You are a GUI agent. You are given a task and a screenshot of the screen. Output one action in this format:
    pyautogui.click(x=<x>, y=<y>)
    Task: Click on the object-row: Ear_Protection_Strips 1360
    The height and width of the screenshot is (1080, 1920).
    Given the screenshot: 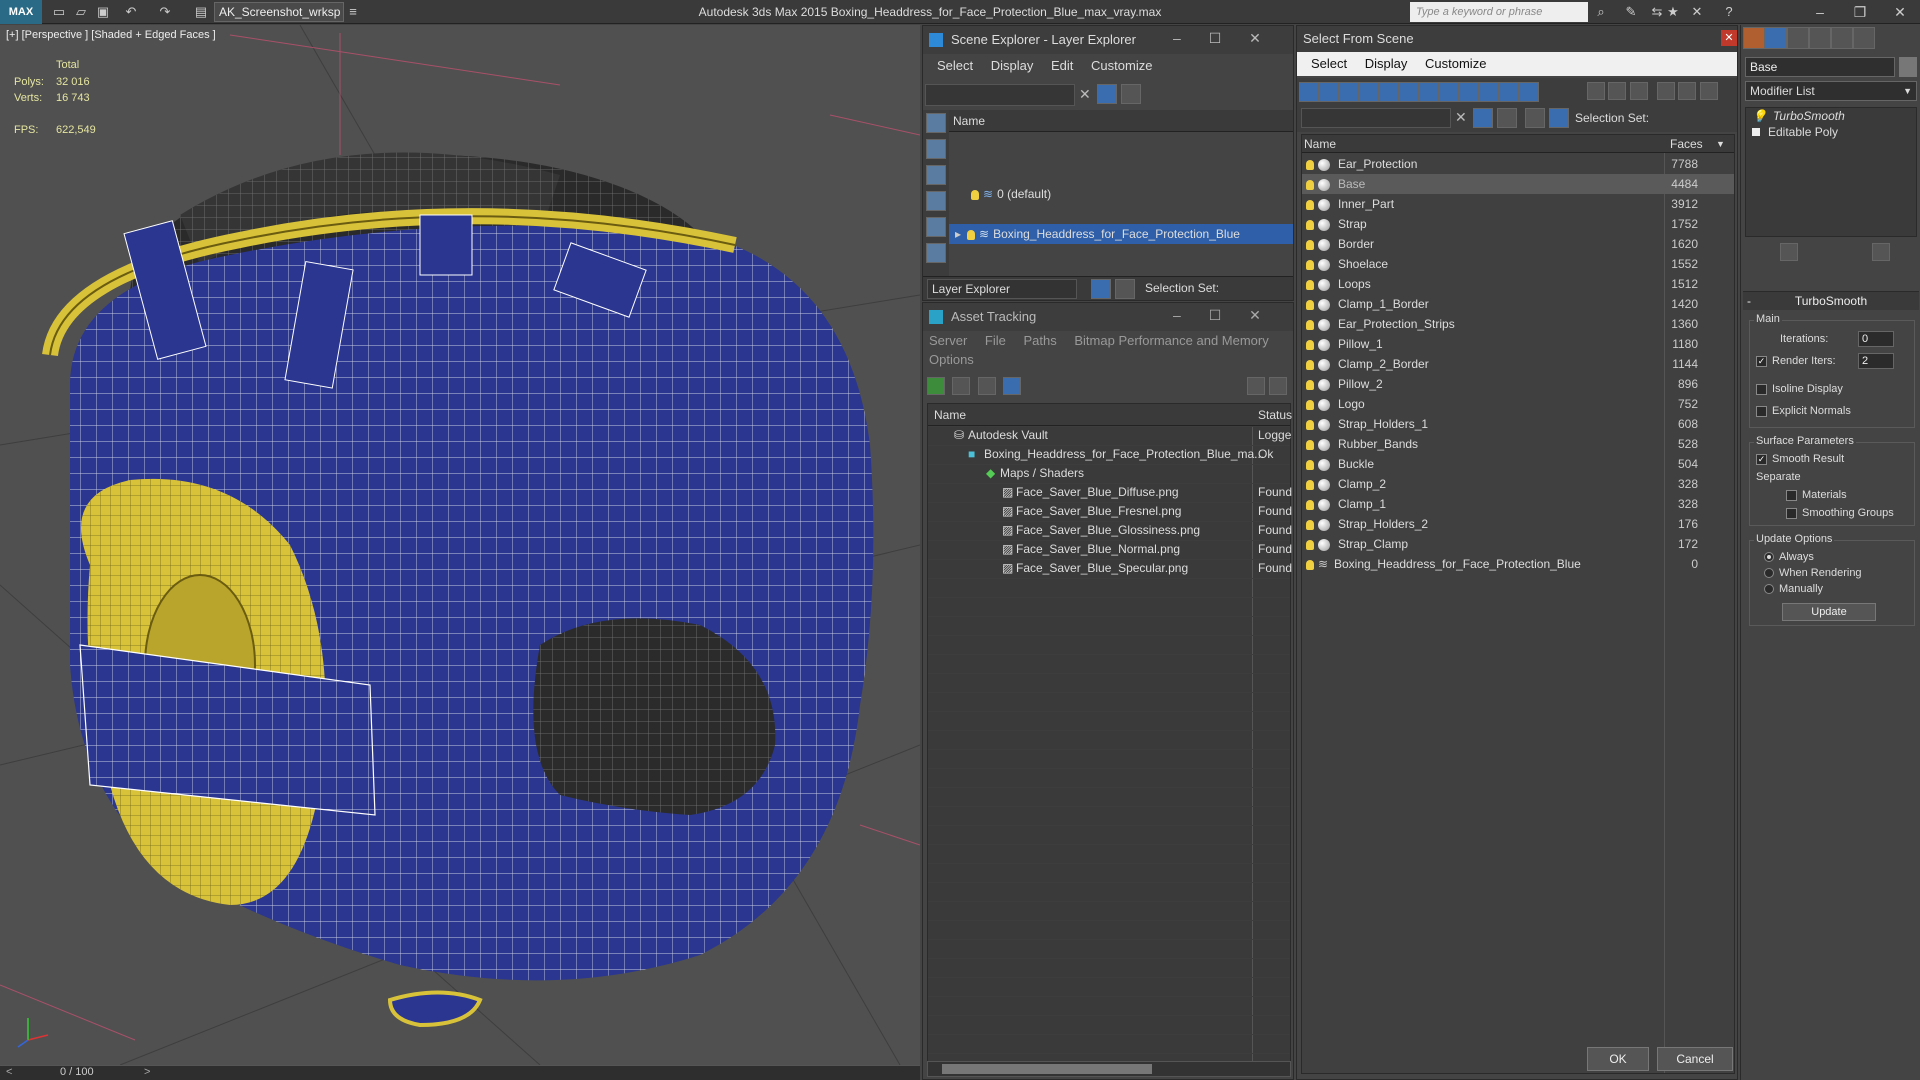 What is the action you would take?
    pyautogui.click(x=1518, y=324)
    